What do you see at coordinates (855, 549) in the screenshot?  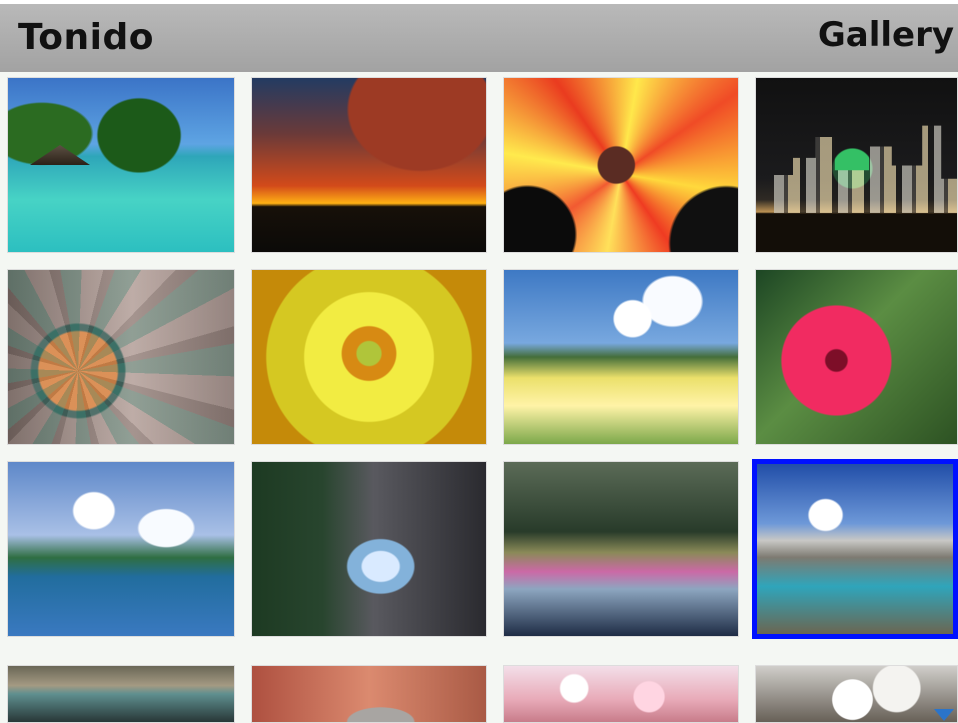 I see `photo-thumbnail-mountain-lake-selected: mountain-lake-photo` at bounding box center [855, 549].